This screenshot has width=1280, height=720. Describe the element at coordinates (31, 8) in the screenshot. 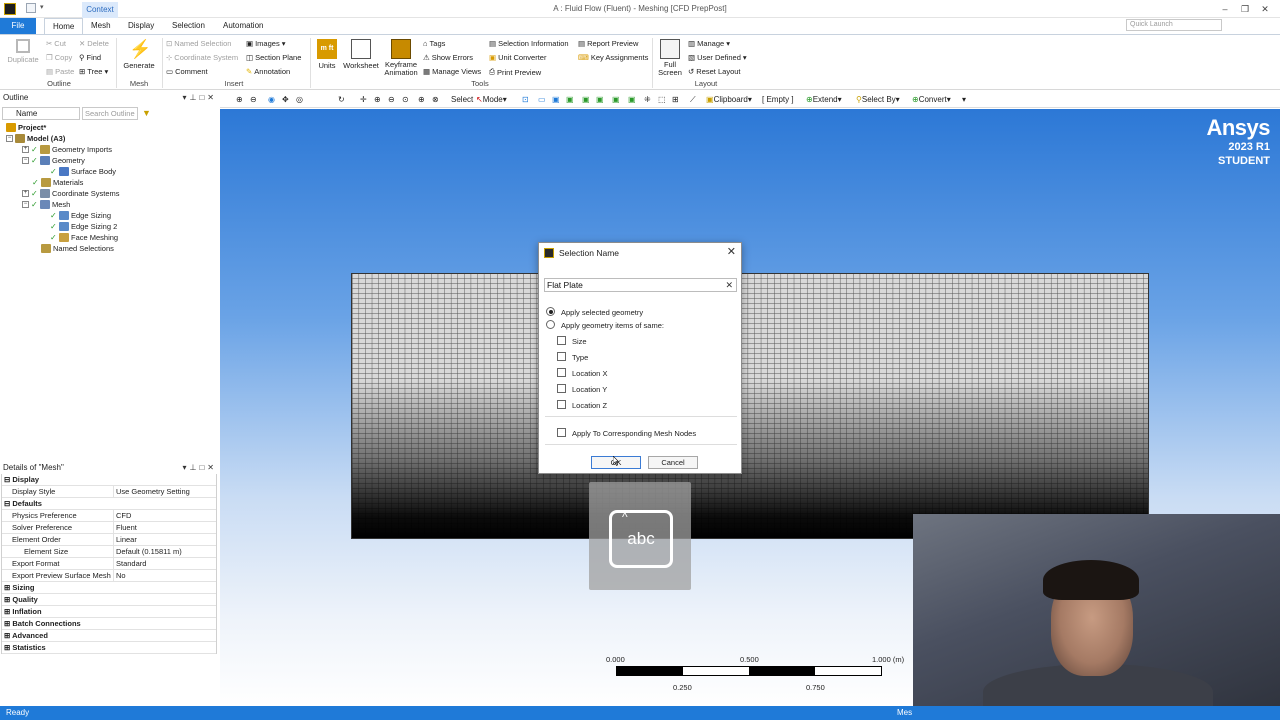

I see `save-quick-icon` at that location.